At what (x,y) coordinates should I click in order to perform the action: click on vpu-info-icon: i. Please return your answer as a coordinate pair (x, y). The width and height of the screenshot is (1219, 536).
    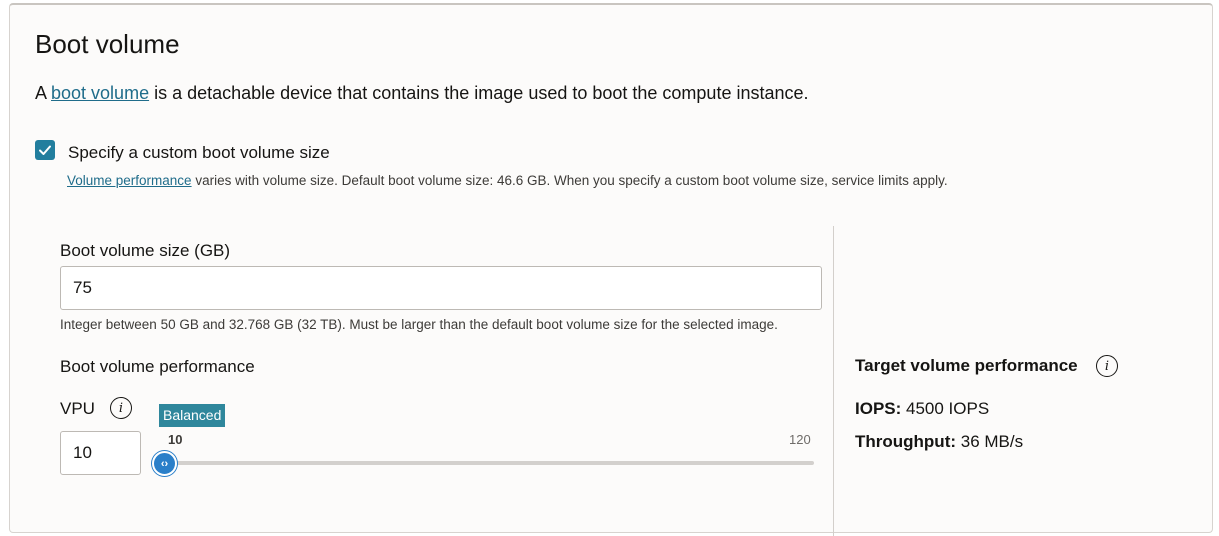
    Looking at the image, I should click on (121, 408).